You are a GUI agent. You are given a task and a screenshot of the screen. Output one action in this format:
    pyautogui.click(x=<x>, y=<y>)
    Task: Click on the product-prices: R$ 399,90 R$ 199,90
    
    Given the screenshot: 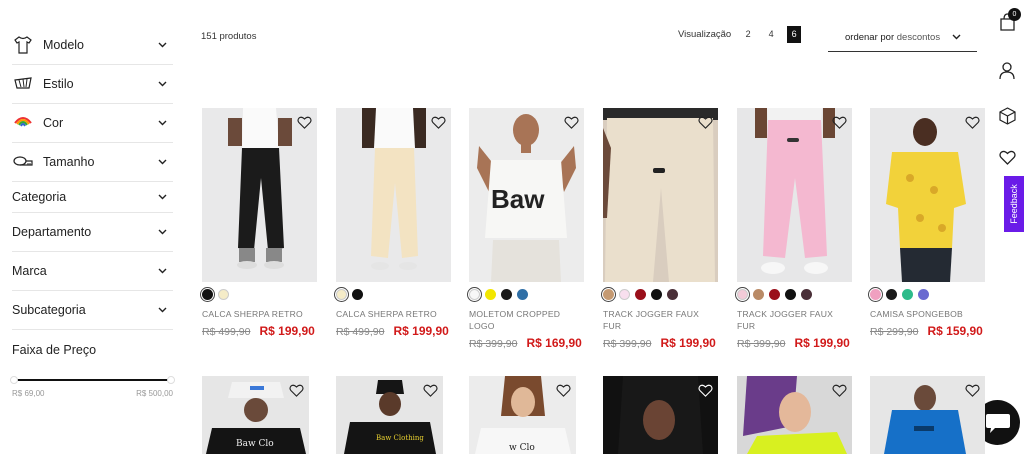 What is the action you would take?
    pyautogui.click(x=660, y=343)
    